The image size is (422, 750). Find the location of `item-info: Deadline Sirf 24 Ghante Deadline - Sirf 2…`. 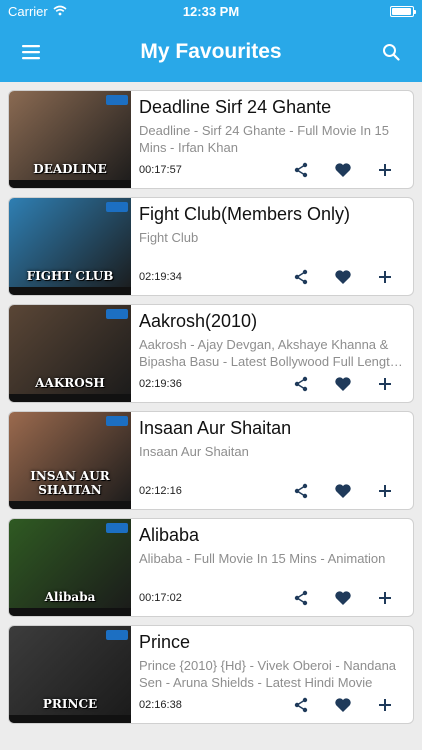

item-info: Deadline Sirf 24 Ghante Deadline - Sirf 2… is located at coordinates (272, 139).